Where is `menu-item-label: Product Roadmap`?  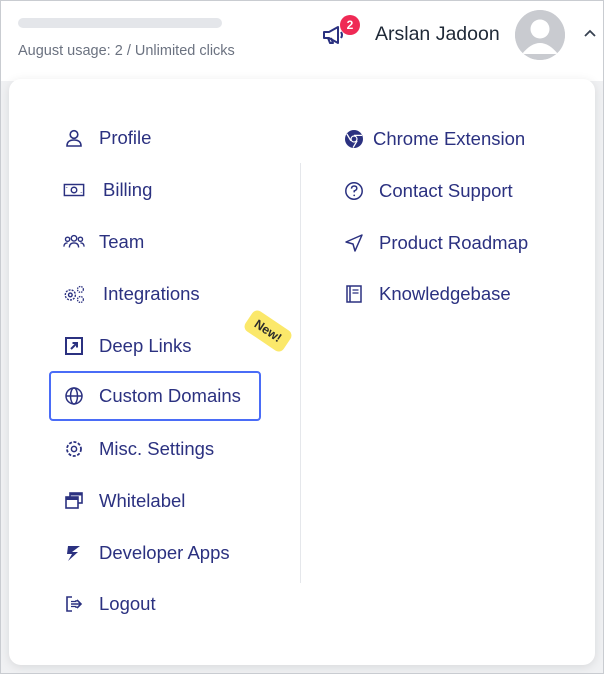
menu-item-label: Product Roadmap is located at coordinates (454, 242).